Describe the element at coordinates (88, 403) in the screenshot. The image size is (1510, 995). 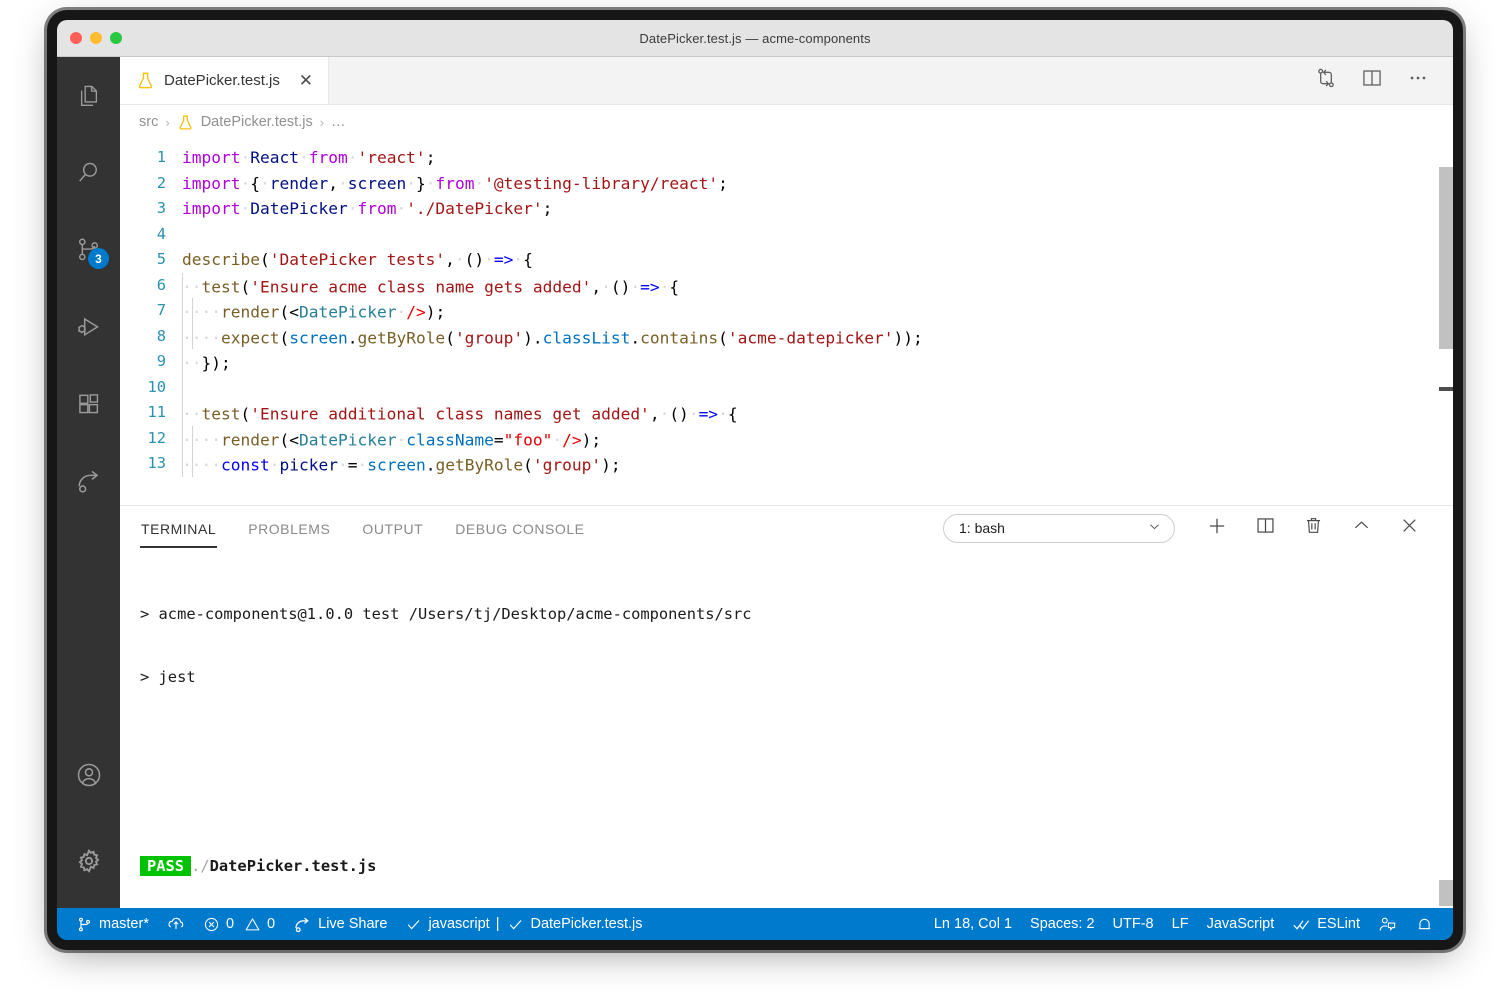
I see `sidebar-item-extensions` at that location.